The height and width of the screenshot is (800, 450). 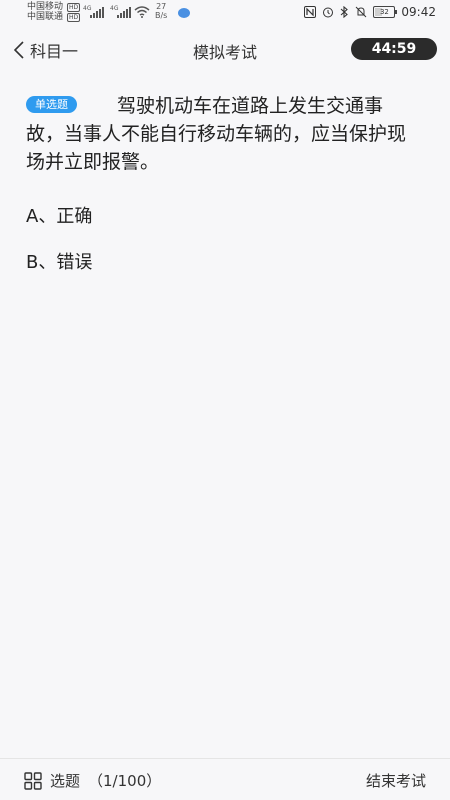 What do you see at coordinates (345, 12) in the screenshot?
I see `bluetooth-icon` at bounding box center [345, 12].